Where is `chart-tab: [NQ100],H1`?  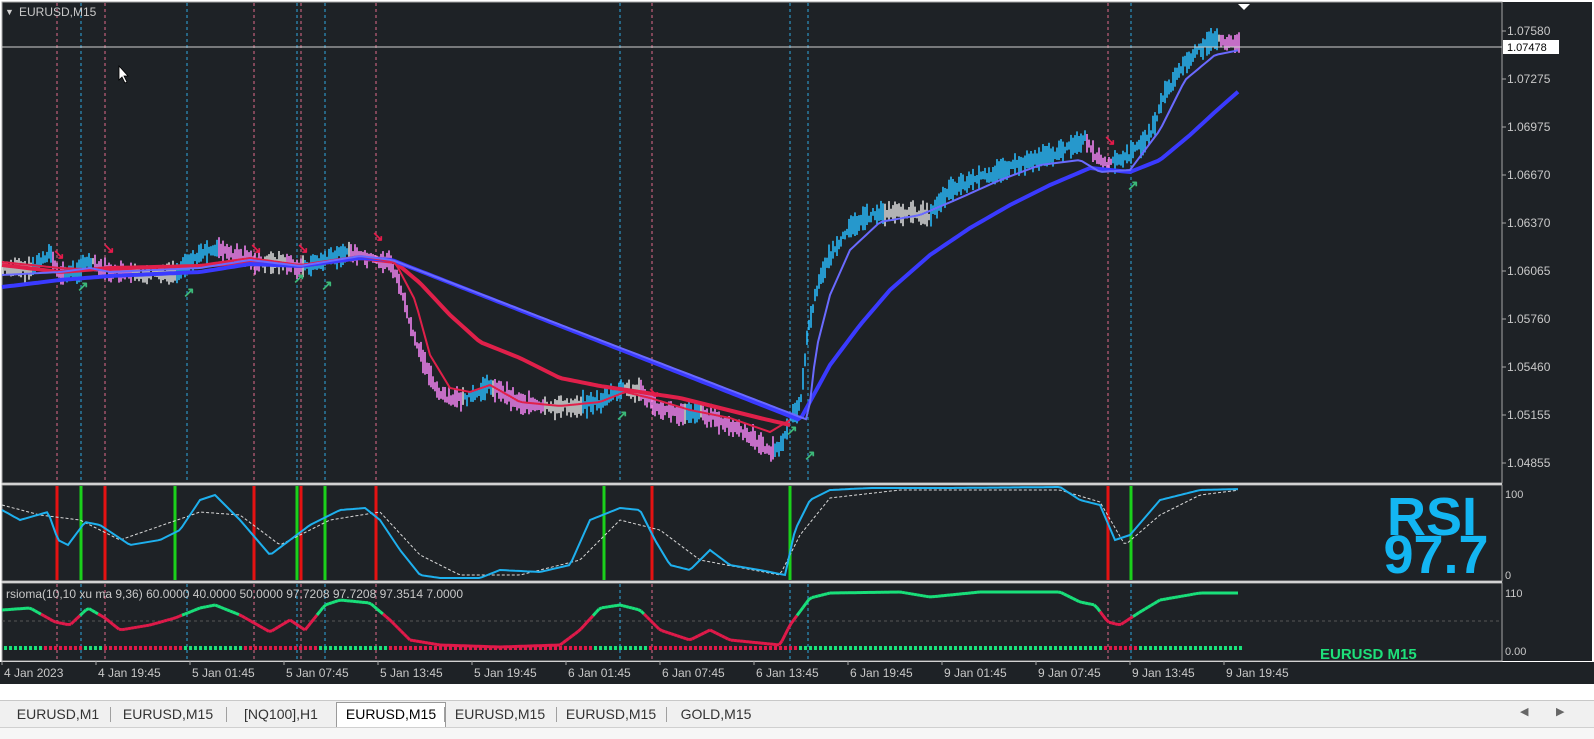
chart-tab: [NQ100],H1 is located at coordinates (281, 714).